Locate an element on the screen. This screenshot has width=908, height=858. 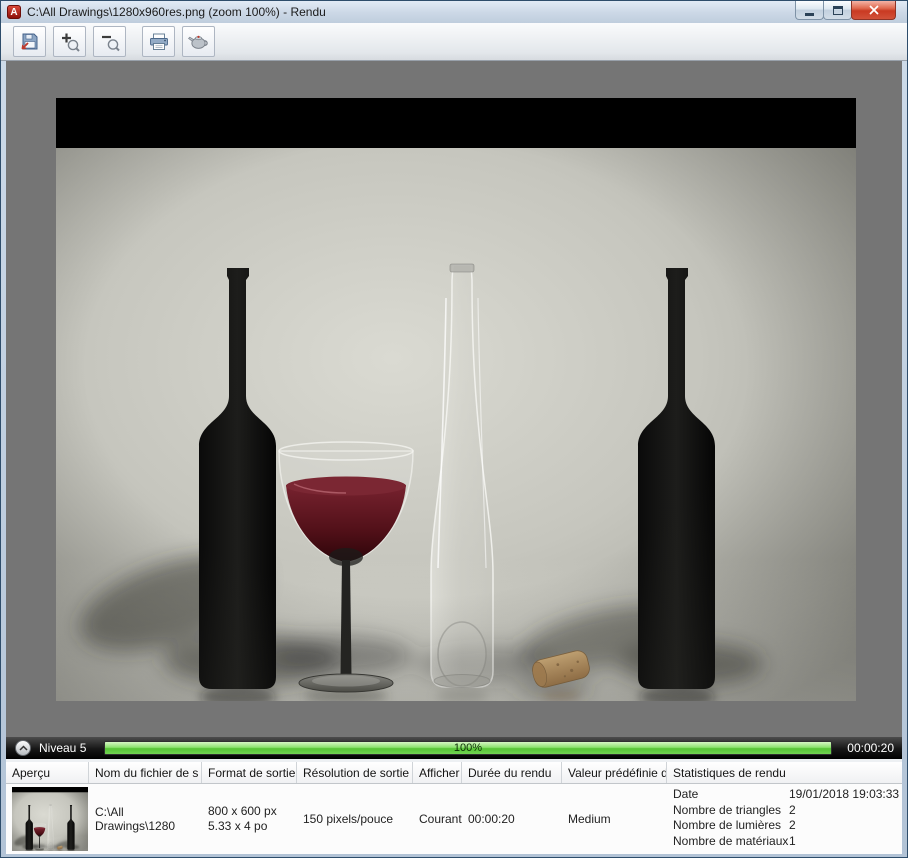
progress-strip: Niveau 5 100% 00:00:20 is located at coordinates (454, 748).